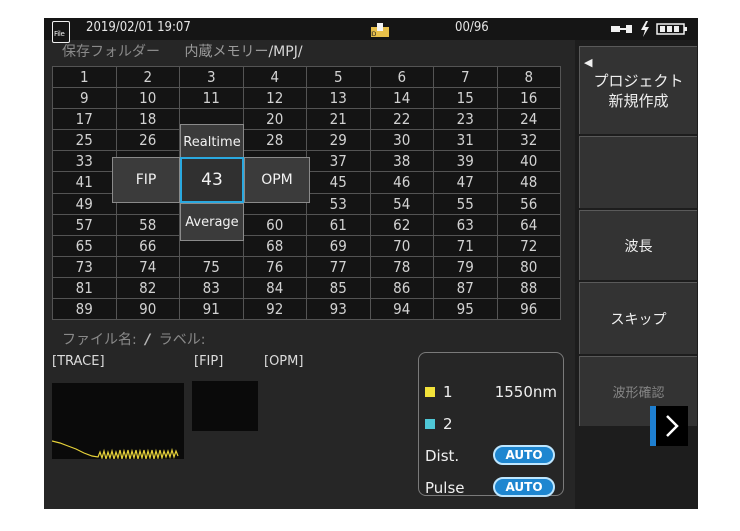 This screenshot has width=740, height=531. I want to click on channel-cell: 75, so click(211, 266).